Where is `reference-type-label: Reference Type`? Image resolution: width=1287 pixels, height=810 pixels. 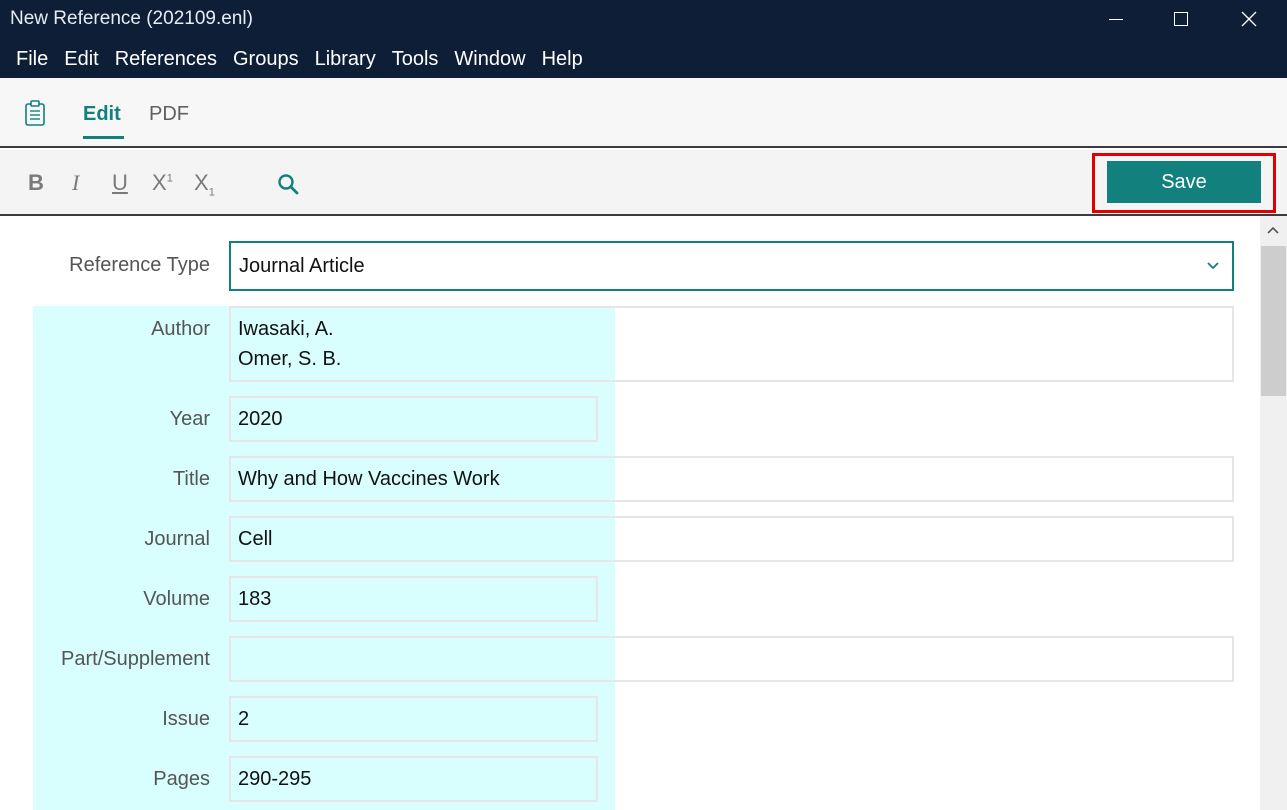
reference-type-label: Reference Type is located at coordinates (139, 265).